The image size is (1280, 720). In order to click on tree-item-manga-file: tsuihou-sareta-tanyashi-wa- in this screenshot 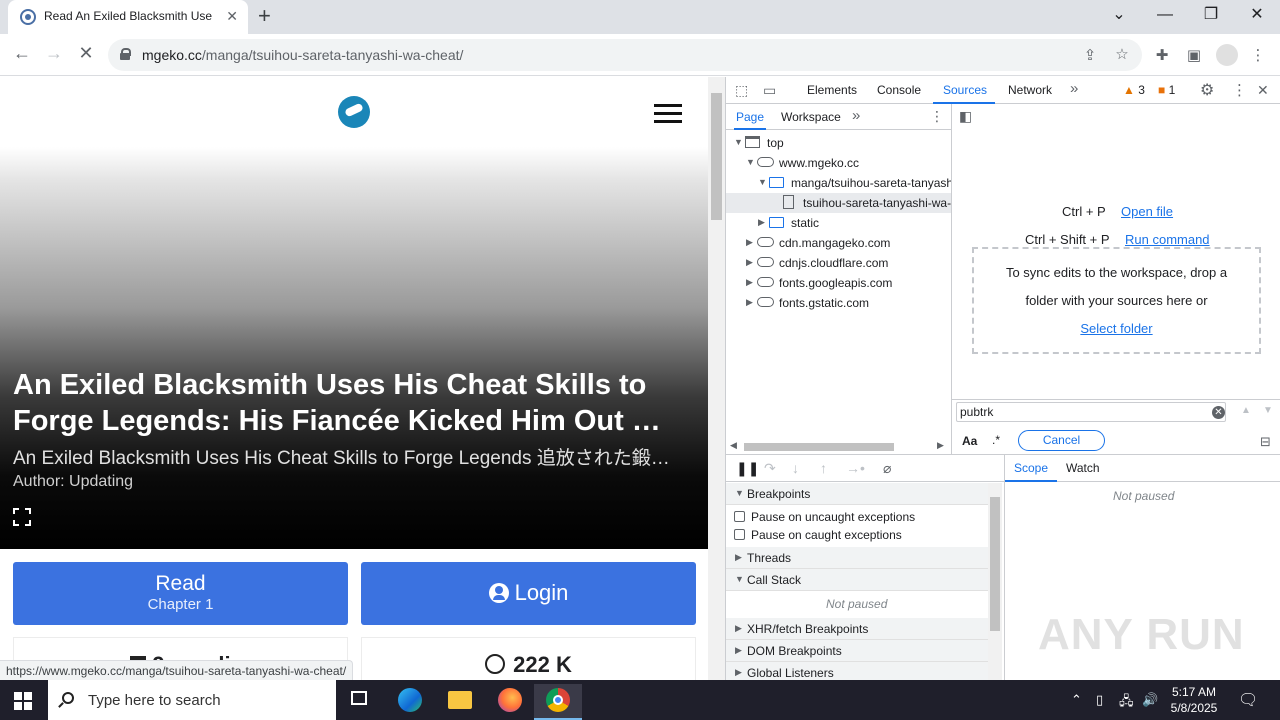, I will do `click(838, 203)`.